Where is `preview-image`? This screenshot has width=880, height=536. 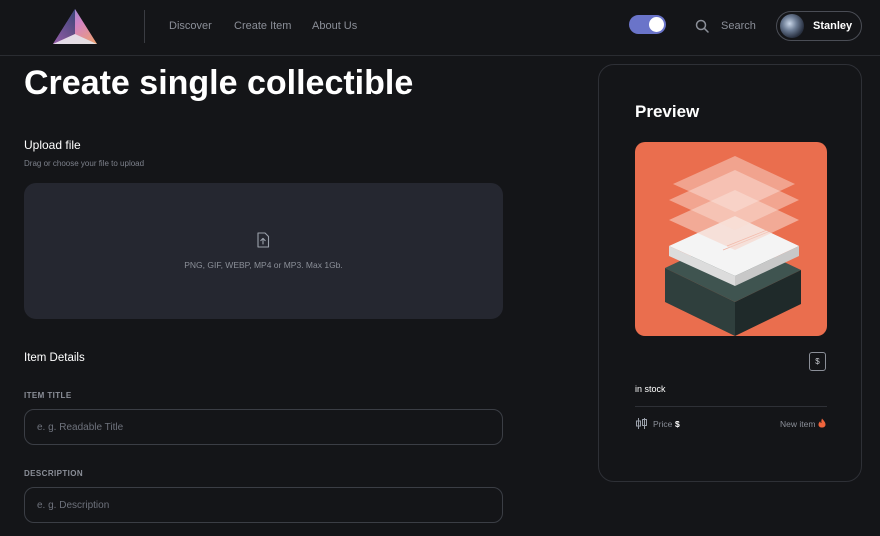 preview-image is located at coordinates (731, 239).